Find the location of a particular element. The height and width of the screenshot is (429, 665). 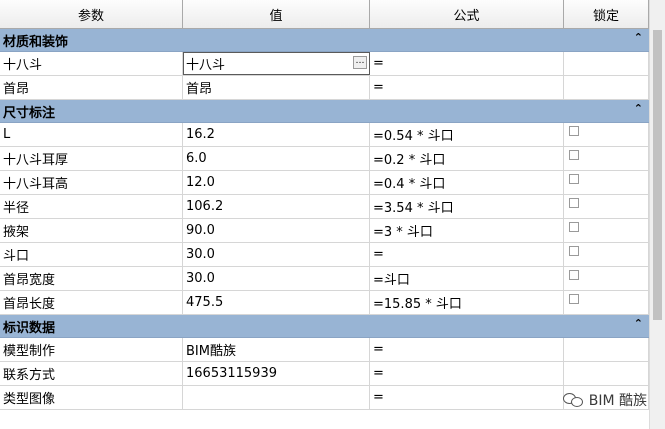

table-row: 类型图像 = is located at coordinates (324, 398).